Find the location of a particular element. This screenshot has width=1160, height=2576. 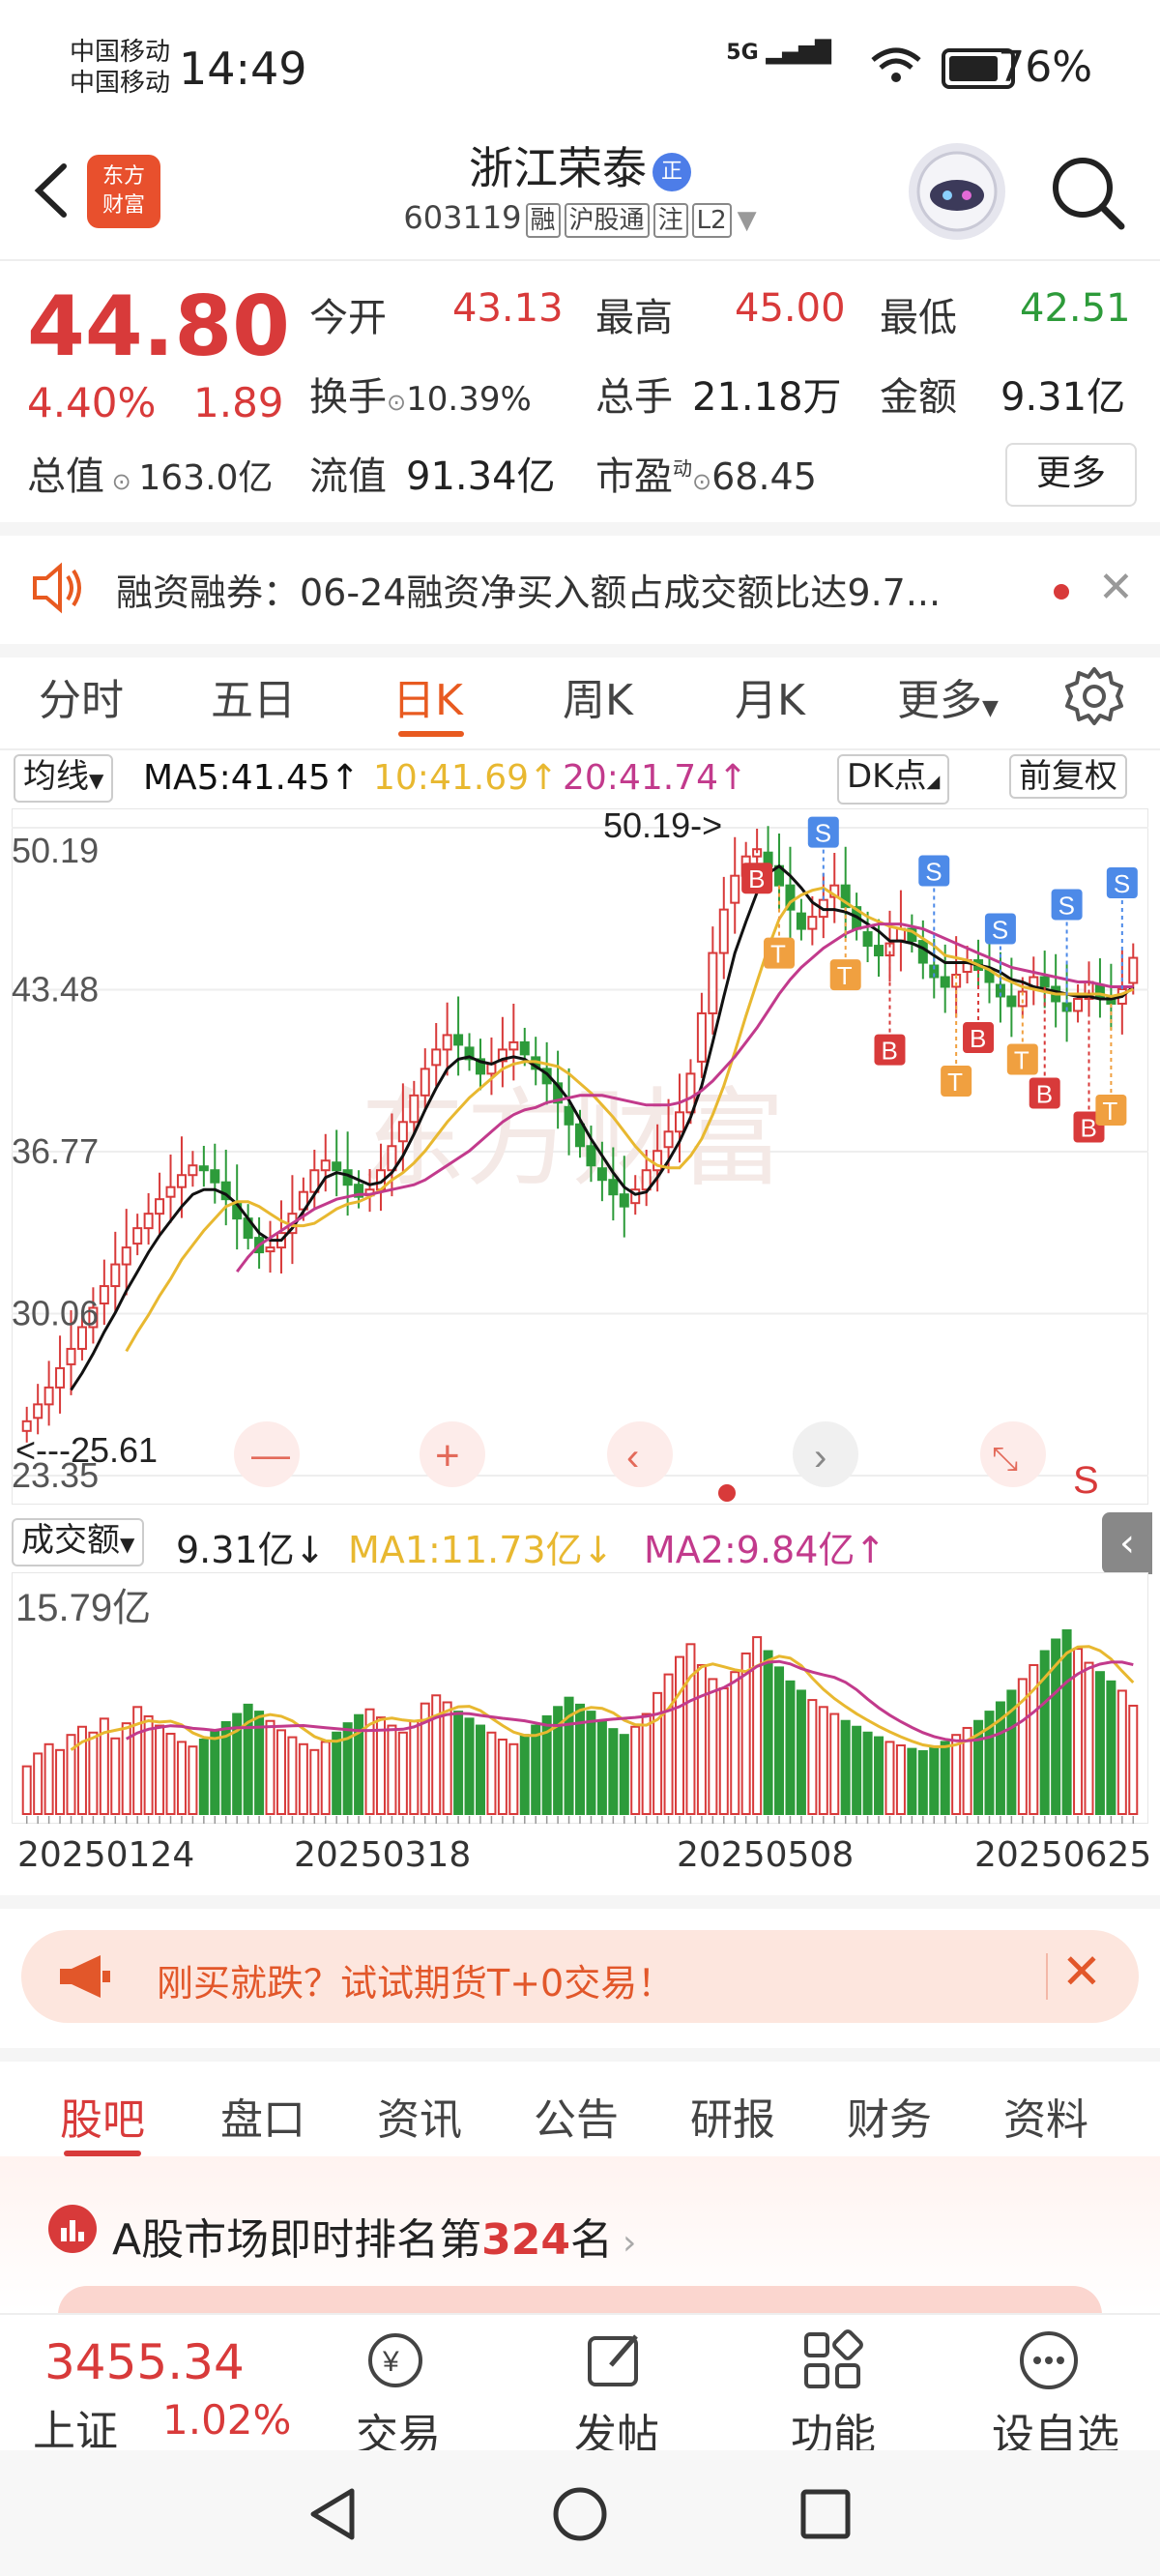

ma10-legend: 10:41.69↑ is located at coordinates (466, 778).